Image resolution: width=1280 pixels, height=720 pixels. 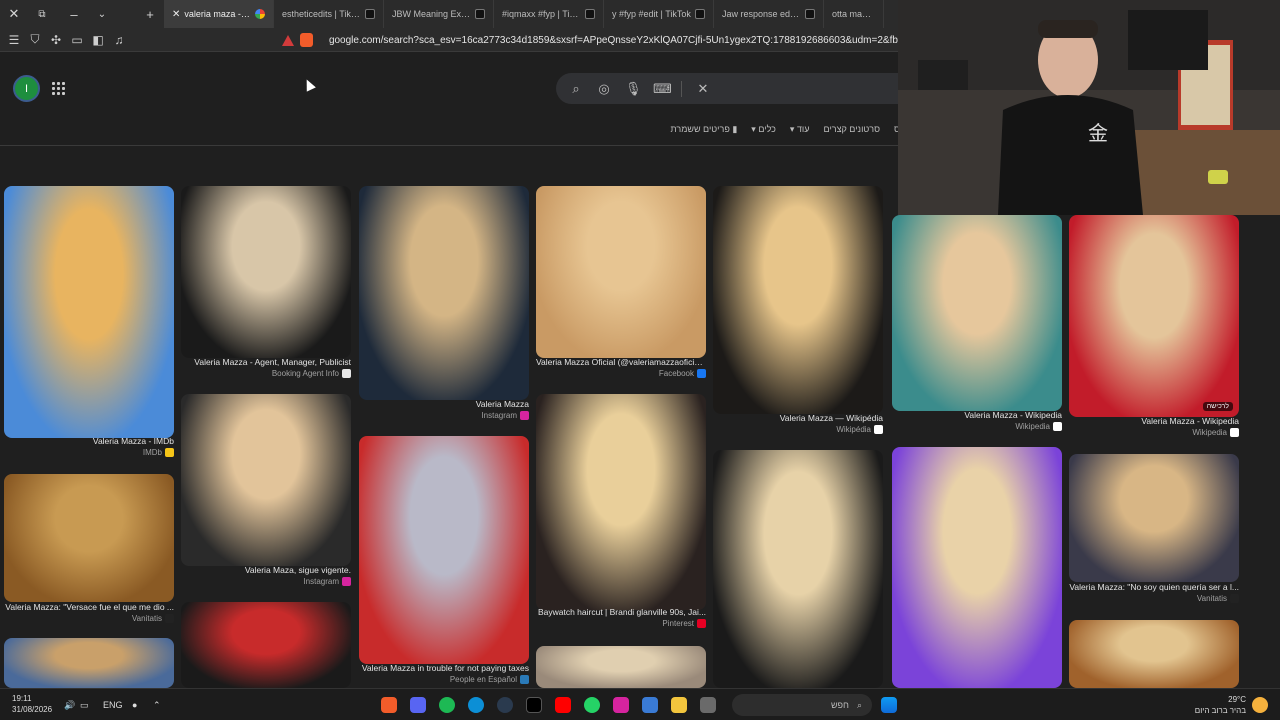 What do you see at coordinates (447, 705) in the screenshot?
I see `spotify-icon` at bounding box center [447, 705].